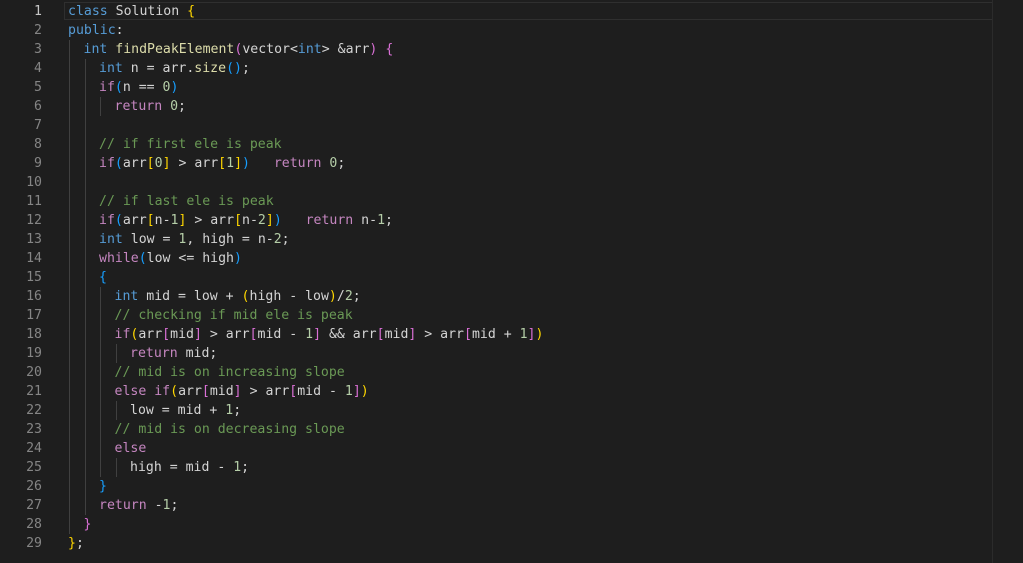 The width and height of the screenshot is (1023, 563). What do you see at coordinates (545, 296) in the screenshot?
I see `code-line: int mid = low + (high - low)/2;` at bounding box center [545, 296].